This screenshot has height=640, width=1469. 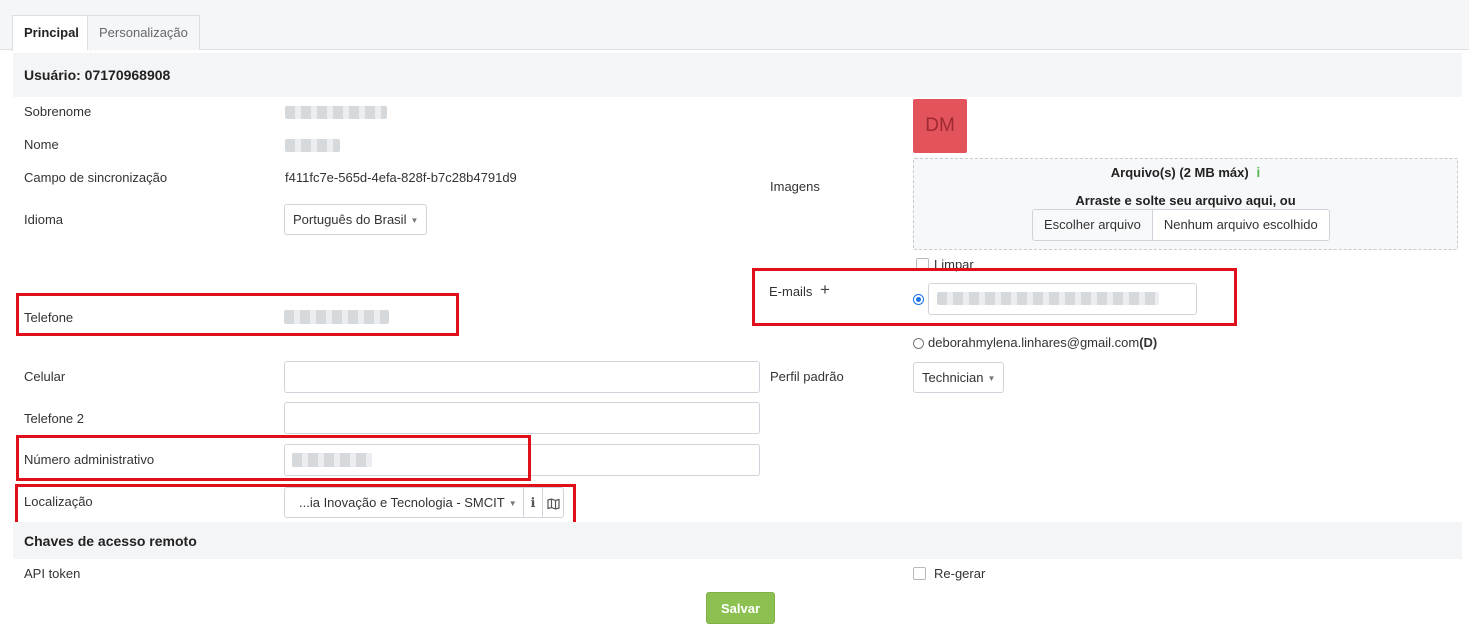 I want to click on info-icon: i, so click(x=1258, y=172).